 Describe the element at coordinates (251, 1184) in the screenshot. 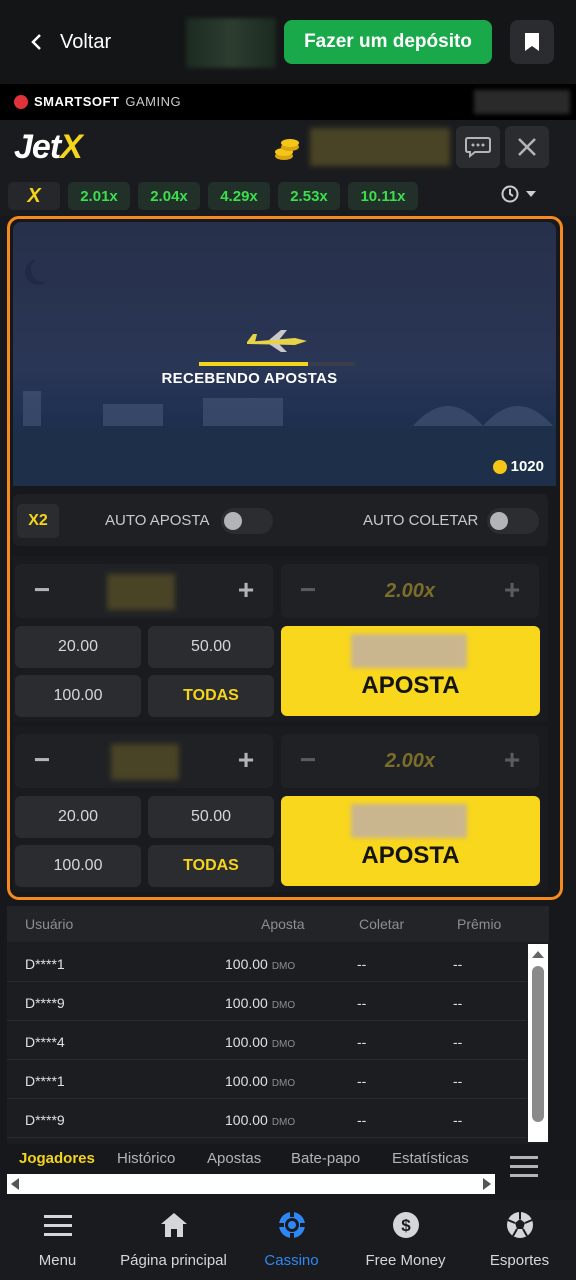

I see `tabs-horizontal-scrollbar` at that location.